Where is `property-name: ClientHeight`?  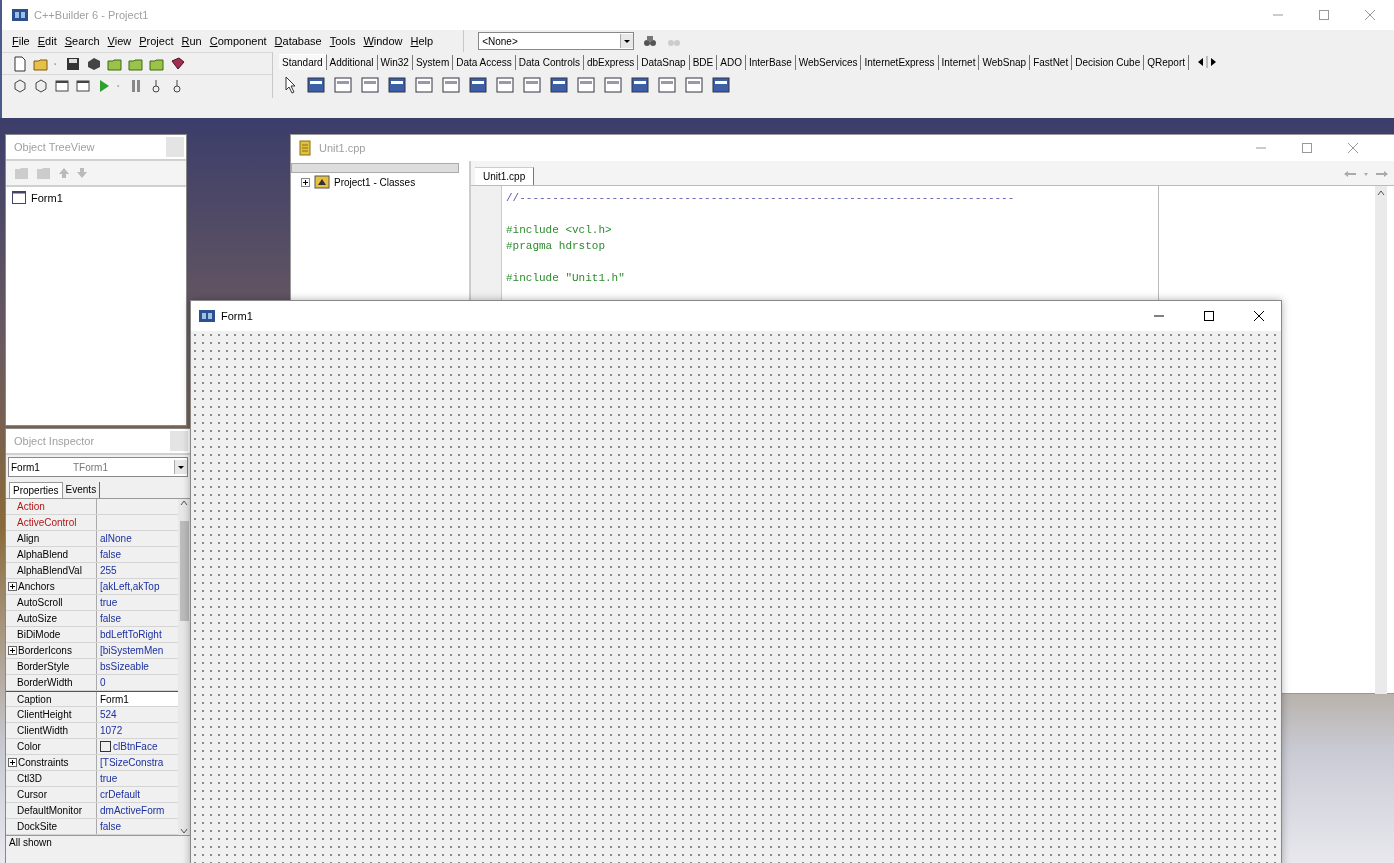 property-name: ClientHeight is located at coordinates (40, 714).